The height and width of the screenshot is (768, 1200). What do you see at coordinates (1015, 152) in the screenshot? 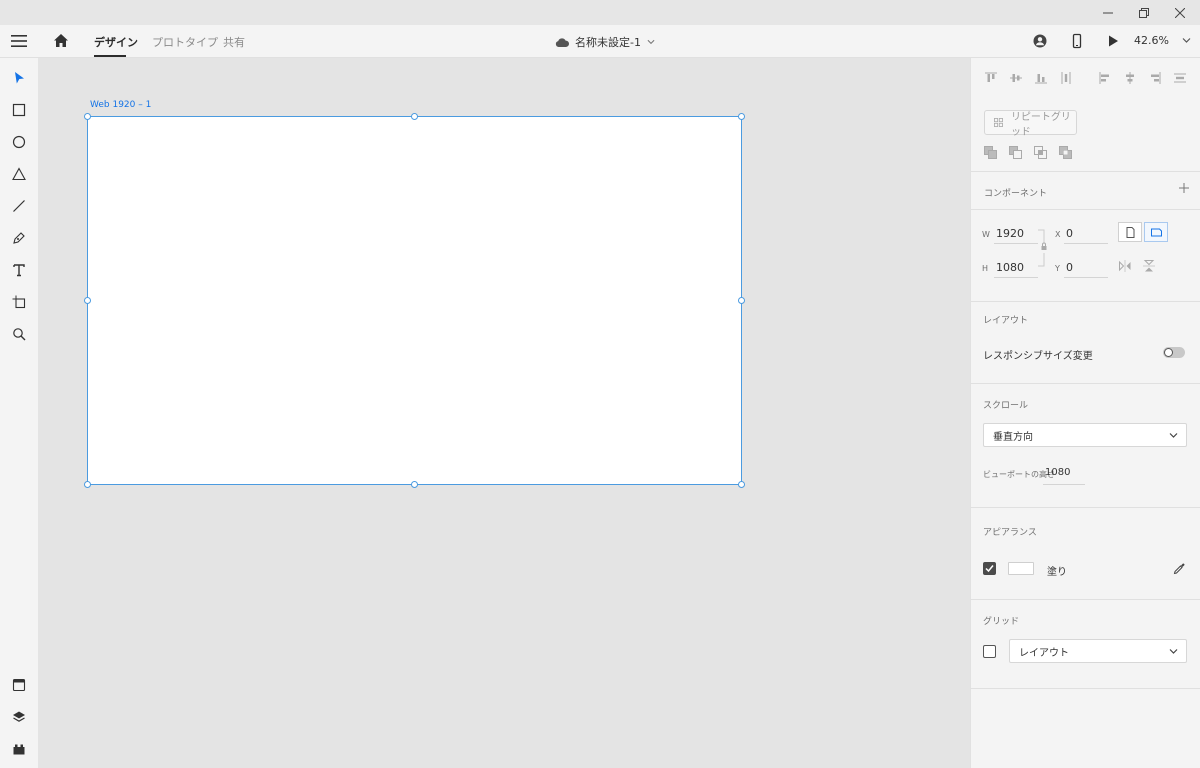
I see `boolean-subtract-icon` at bounding box center [1015, 152].